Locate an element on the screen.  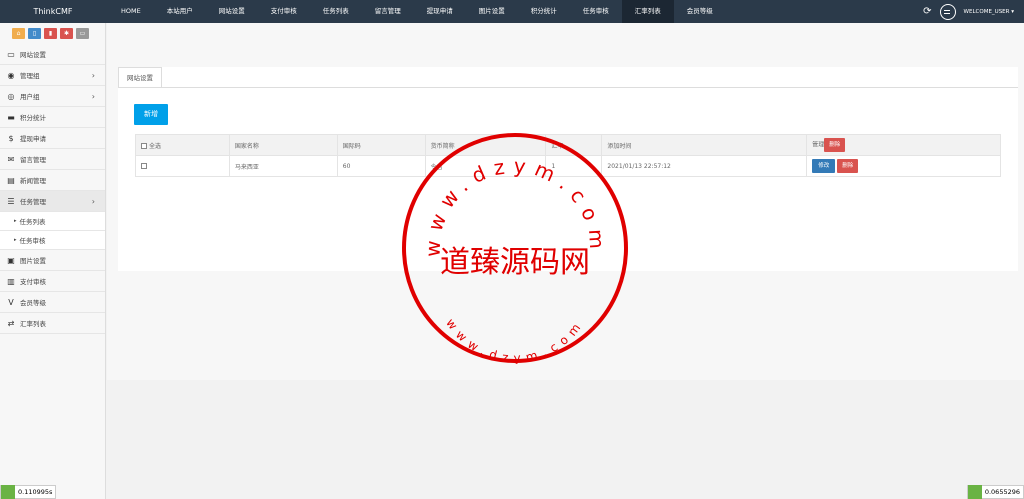
user-menu: WELCOME_USER ▾ is located at coordinates (989, 12).